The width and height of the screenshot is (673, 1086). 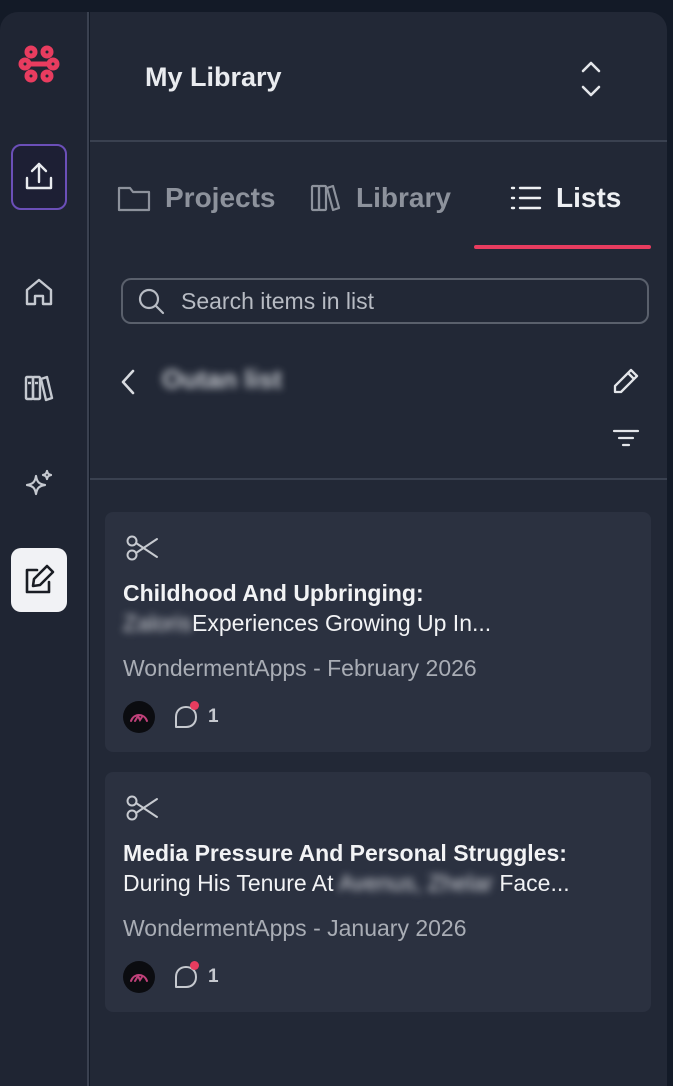 I want to click on search-icon, so click(x=151, y=301).